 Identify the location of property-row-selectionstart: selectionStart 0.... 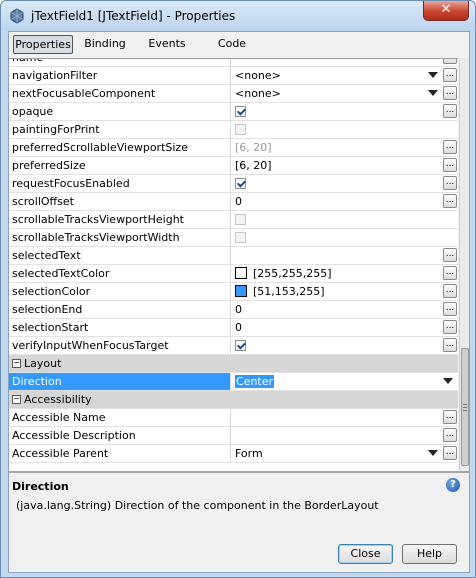
(233, 328).